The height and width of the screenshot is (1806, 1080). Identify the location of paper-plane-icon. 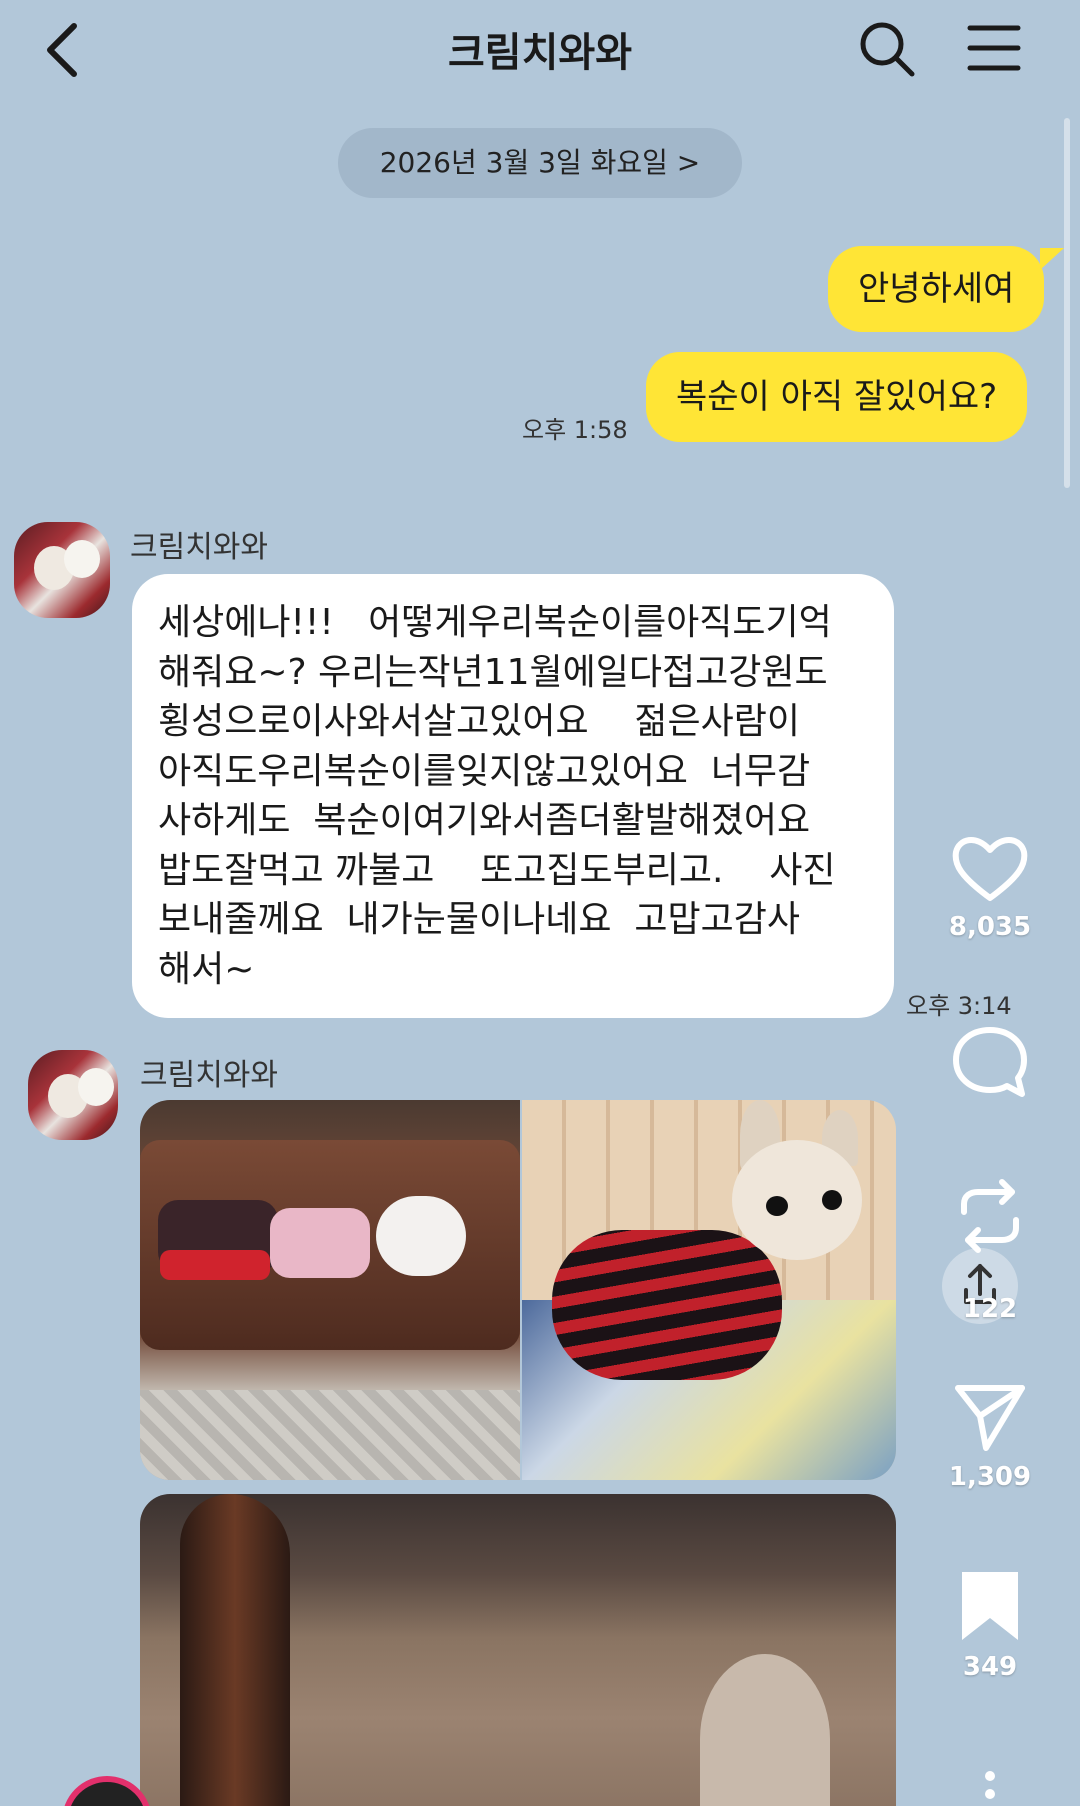
(990, 1418).